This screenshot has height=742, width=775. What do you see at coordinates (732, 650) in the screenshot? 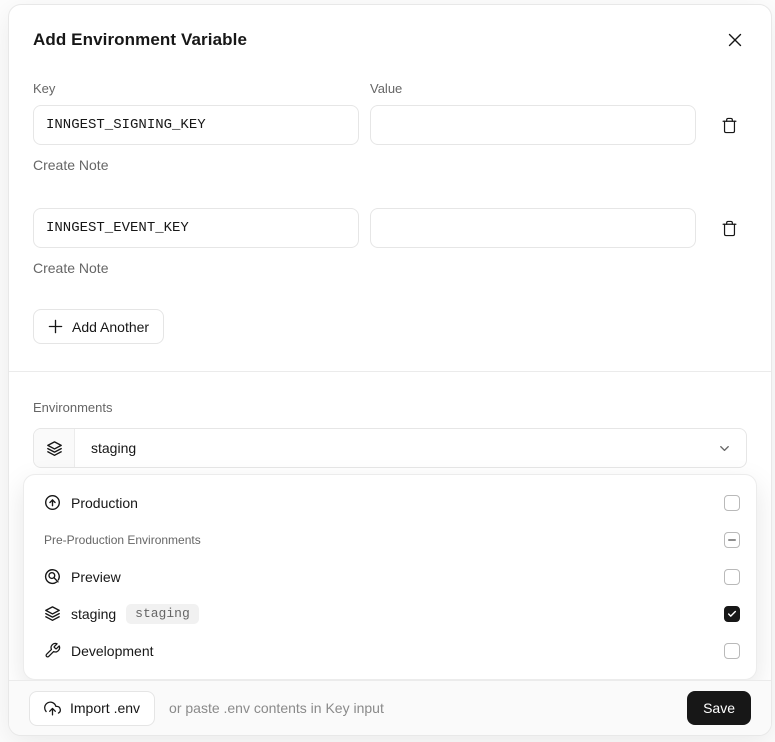
I see `development-checkbox` at bounding box center [732, 650].